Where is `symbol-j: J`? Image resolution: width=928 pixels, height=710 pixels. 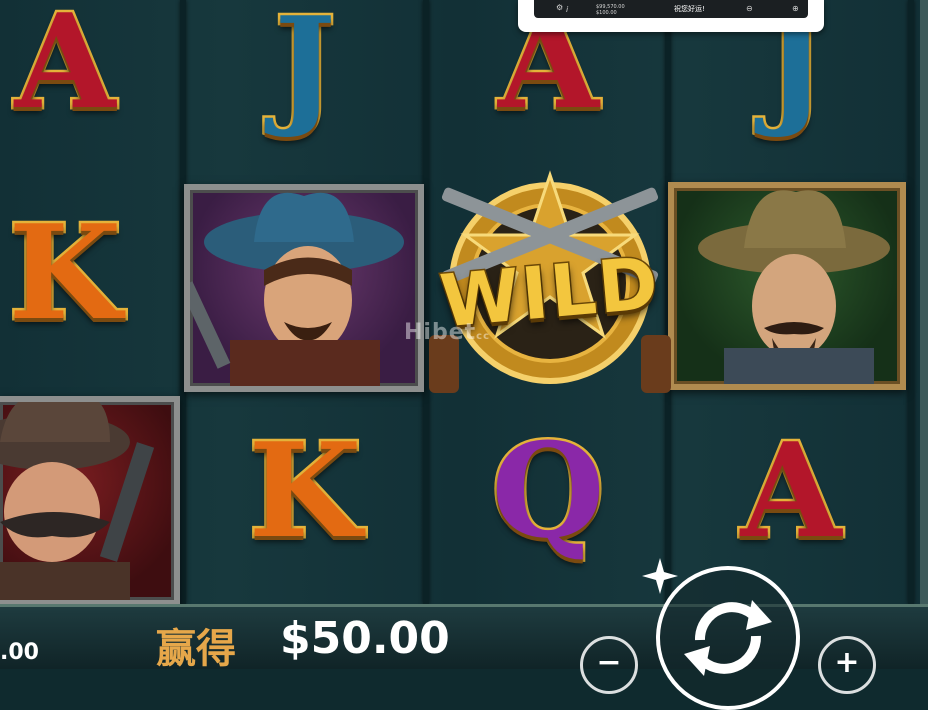 symbol-j: J is located at coordinates (305, 70).